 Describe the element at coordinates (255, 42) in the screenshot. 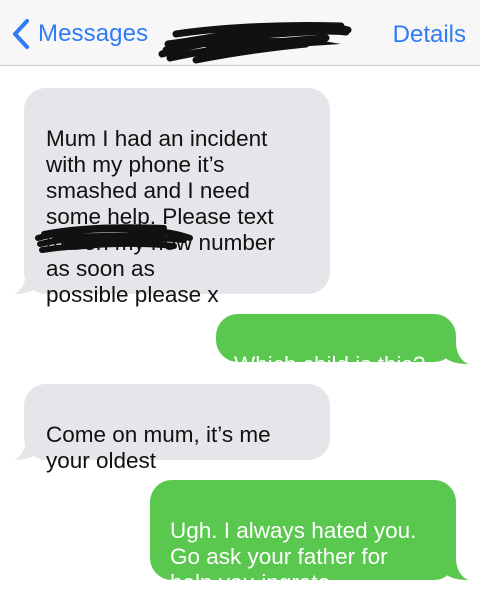

I see `redacted-contact-name` at that location.